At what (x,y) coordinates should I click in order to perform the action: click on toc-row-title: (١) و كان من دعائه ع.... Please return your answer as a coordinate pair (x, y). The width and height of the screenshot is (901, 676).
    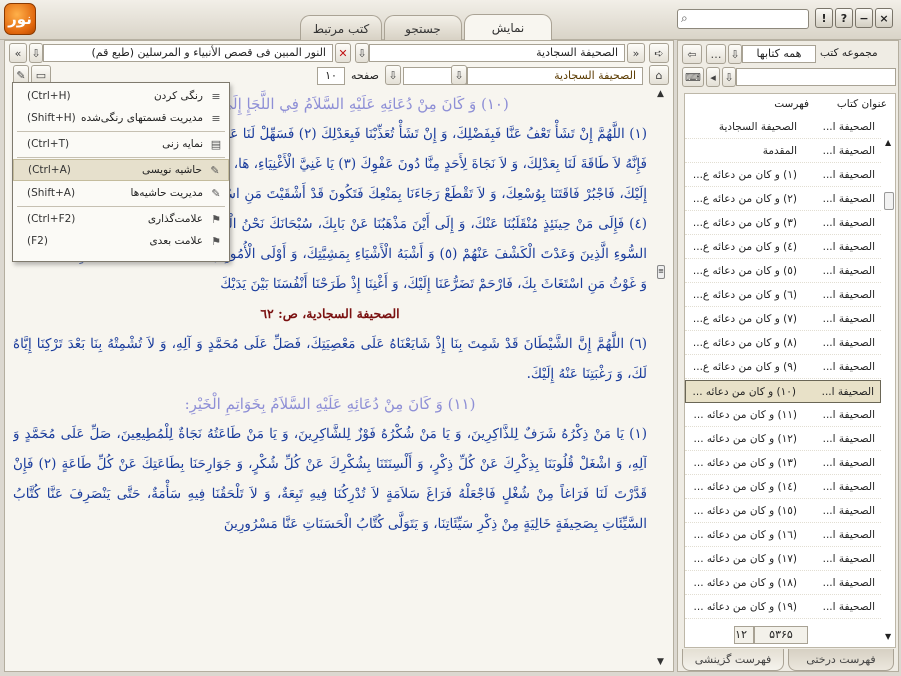
    Looking at the image, I should click on (744, 175).